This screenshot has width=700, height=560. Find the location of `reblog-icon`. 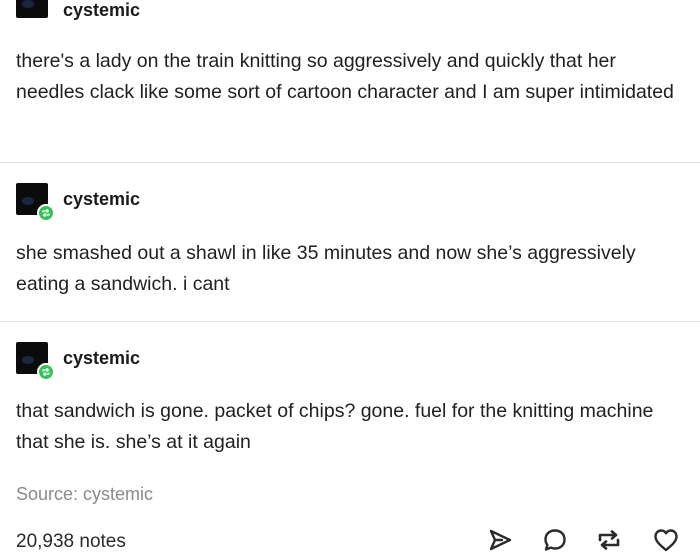

reblog-icon is located at coordinates (609, 540).